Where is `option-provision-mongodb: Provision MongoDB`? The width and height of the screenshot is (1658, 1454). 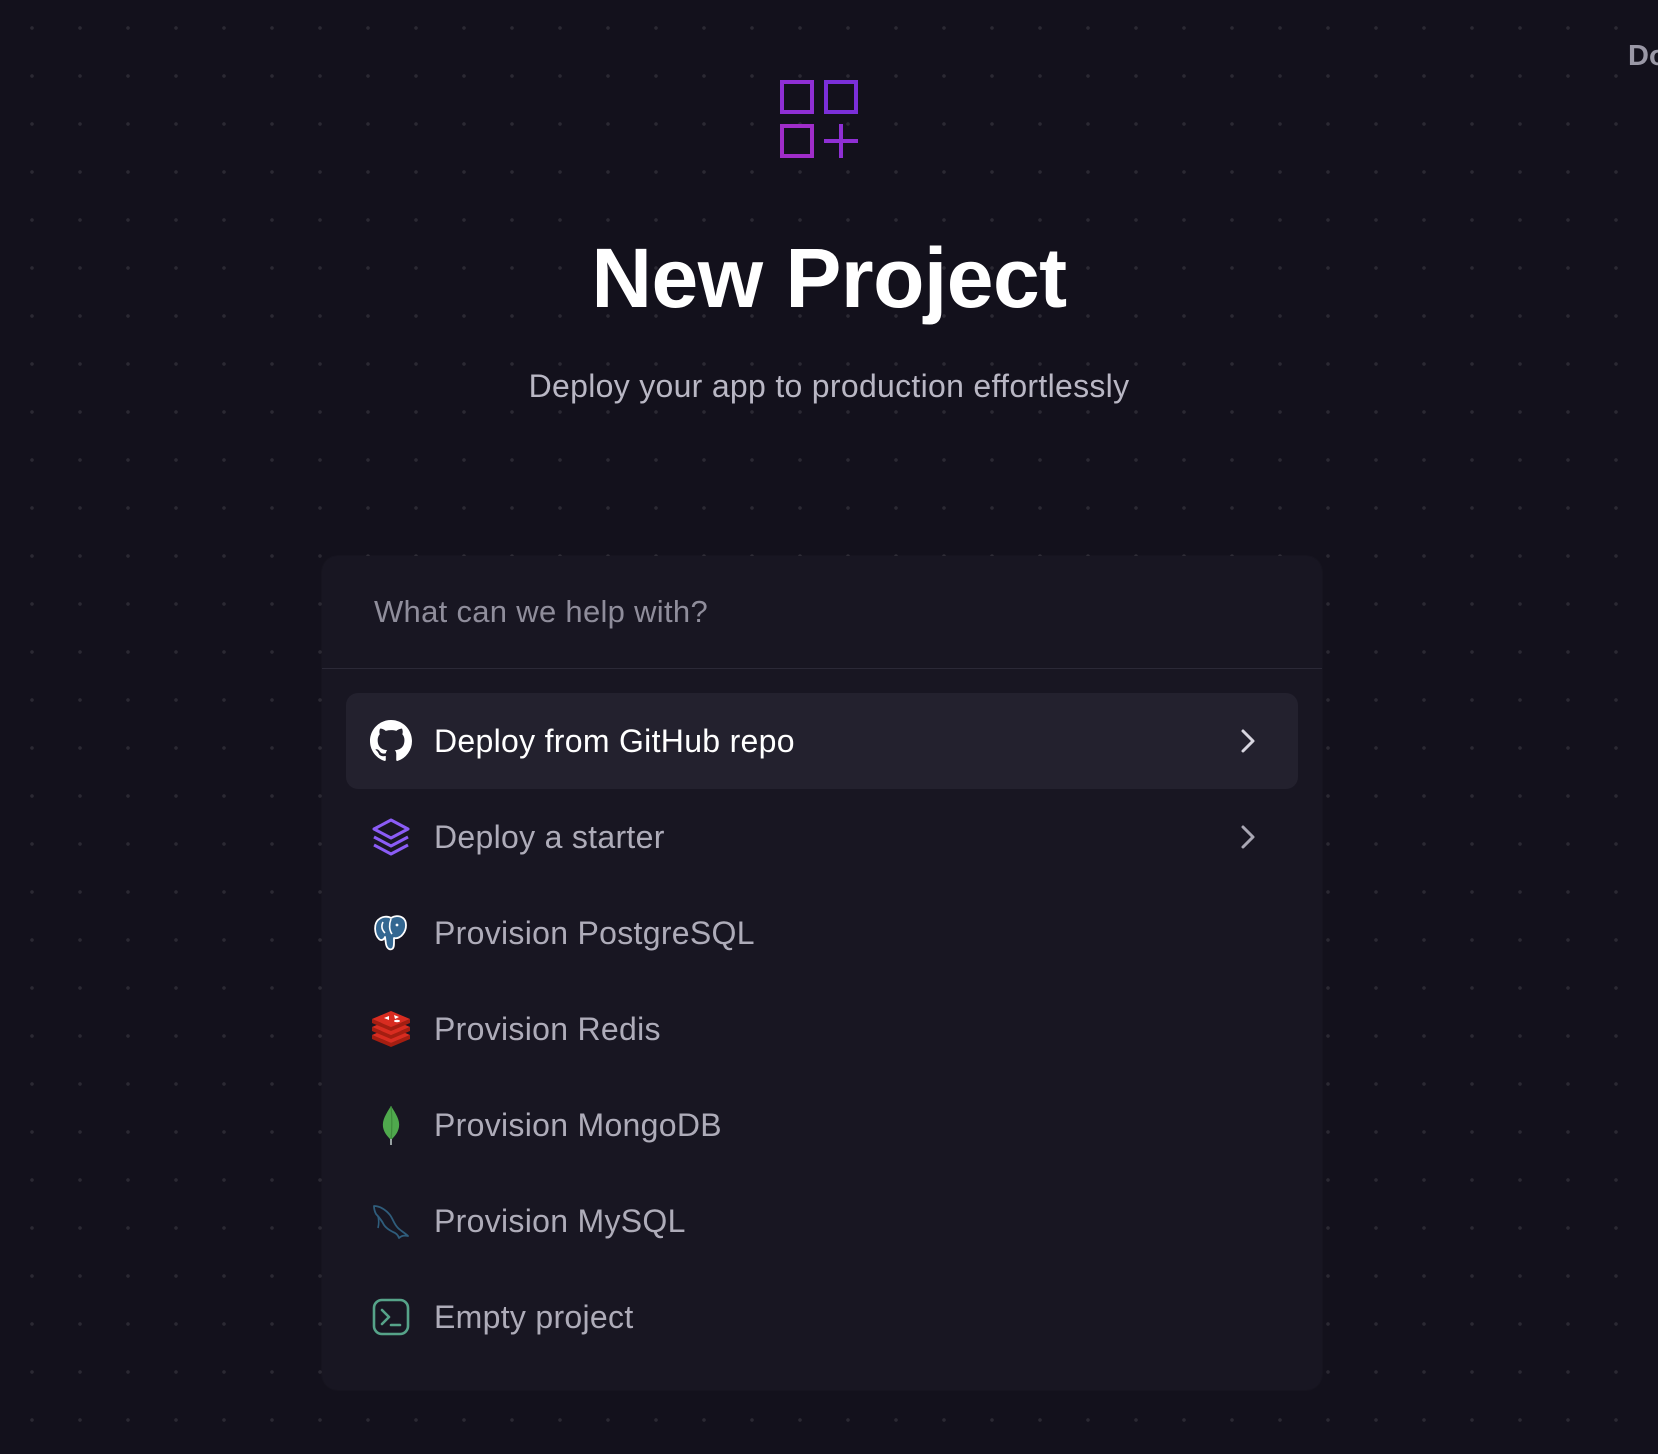
option-provision-mongodb: Provision MongoDB is located at coordinates (822, 1125).